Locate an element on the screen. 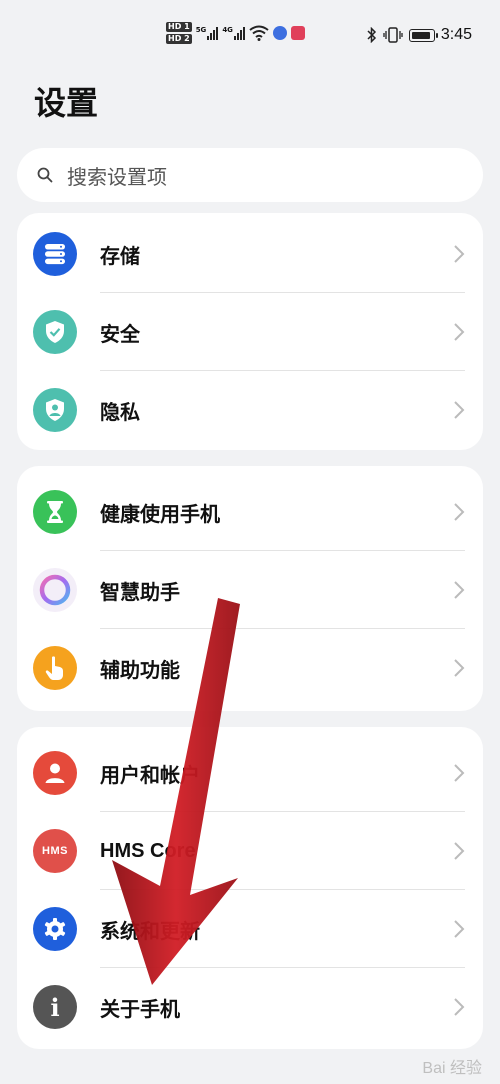 The height and width of the screenshot is (1084, 500). status-bar: HD 1 HD 2 5G 4G 3:45 is located at coordinates (250, 36).